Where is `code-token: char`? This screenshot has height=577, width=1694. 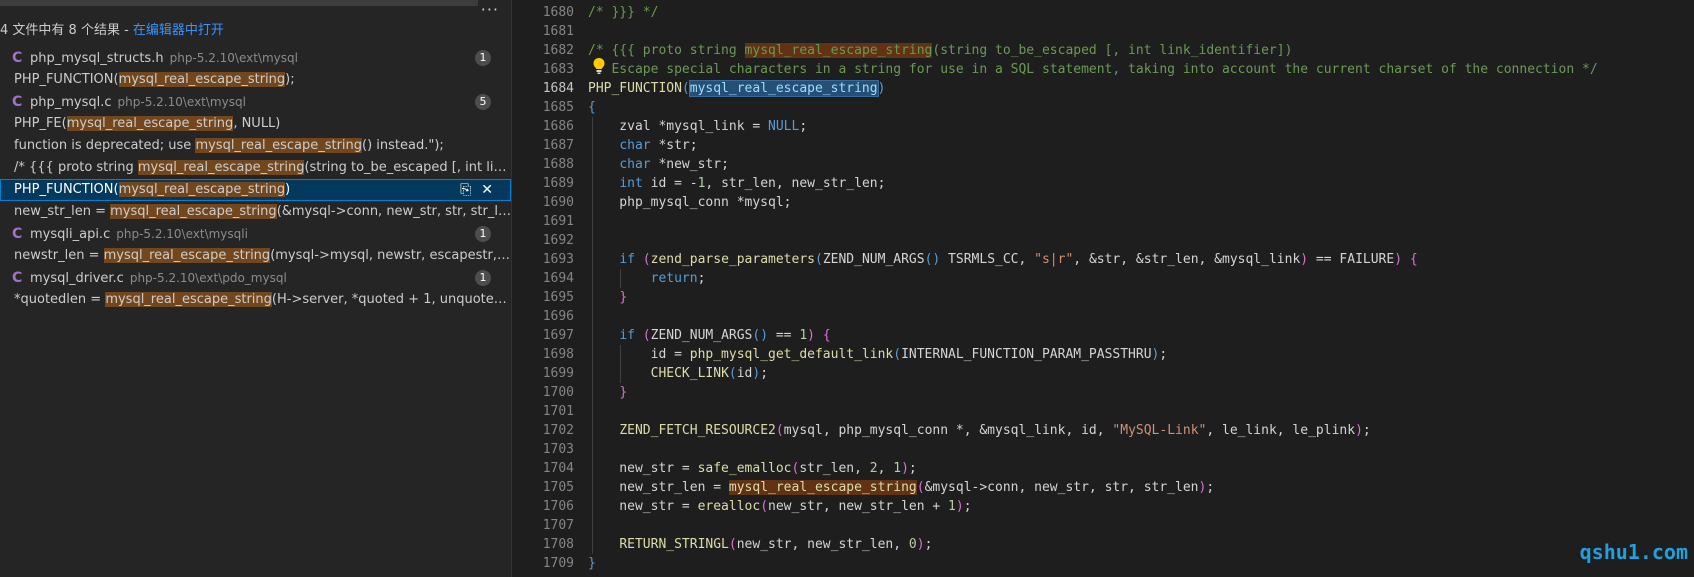 code-token: char is located at coordinates (635, 164).